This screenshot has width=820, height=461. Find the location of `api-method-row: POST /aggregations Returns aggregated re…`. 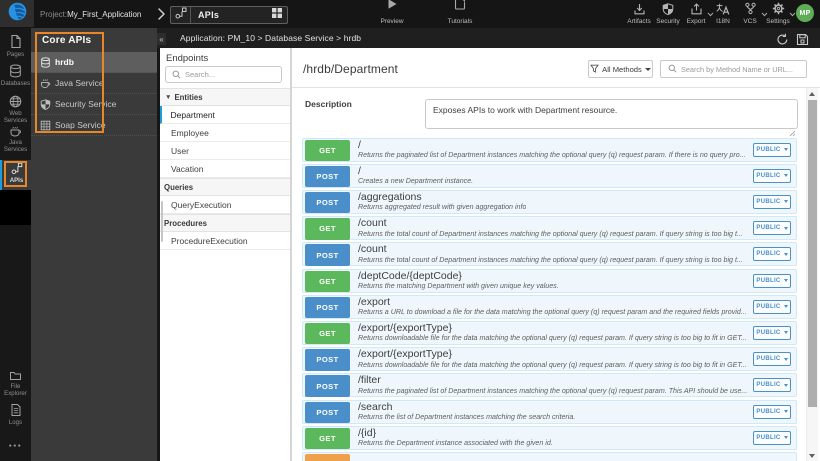

api-method-row: POST /aggregations Returns aggregated re… is located at coordinates (549, 201).